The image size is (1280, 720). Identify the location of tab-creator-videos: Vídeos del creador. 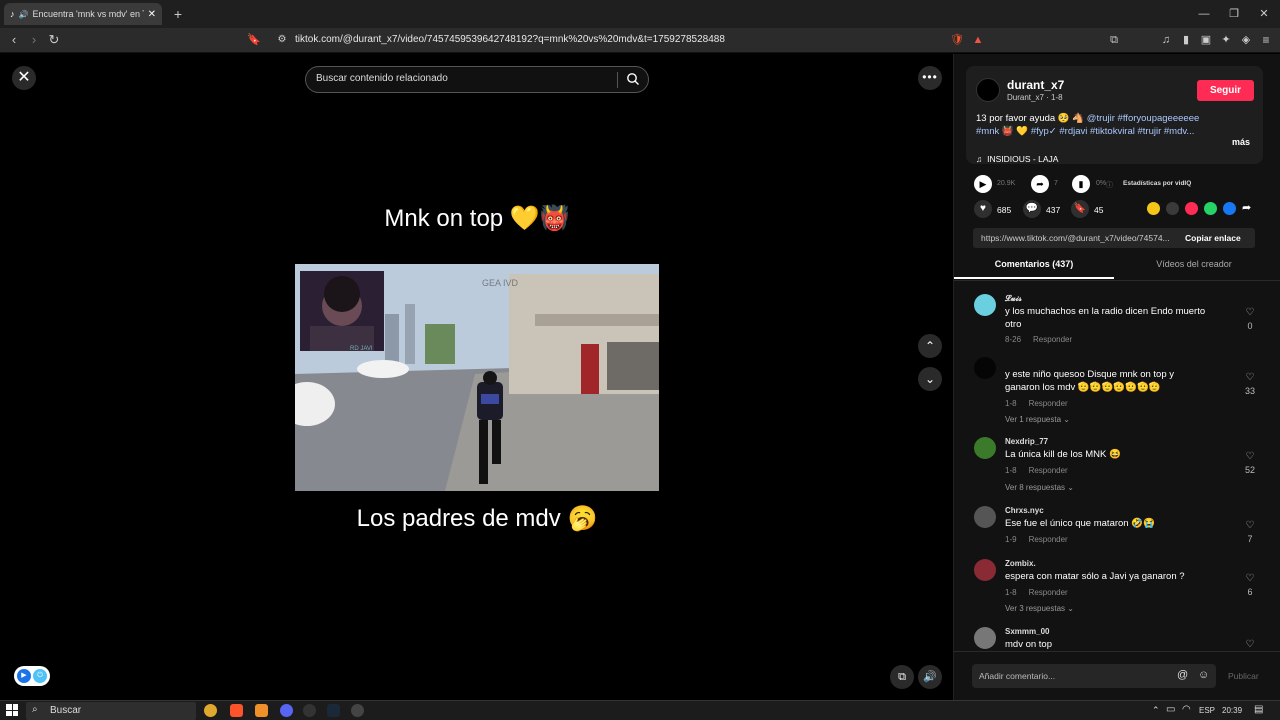
(1194, 269).